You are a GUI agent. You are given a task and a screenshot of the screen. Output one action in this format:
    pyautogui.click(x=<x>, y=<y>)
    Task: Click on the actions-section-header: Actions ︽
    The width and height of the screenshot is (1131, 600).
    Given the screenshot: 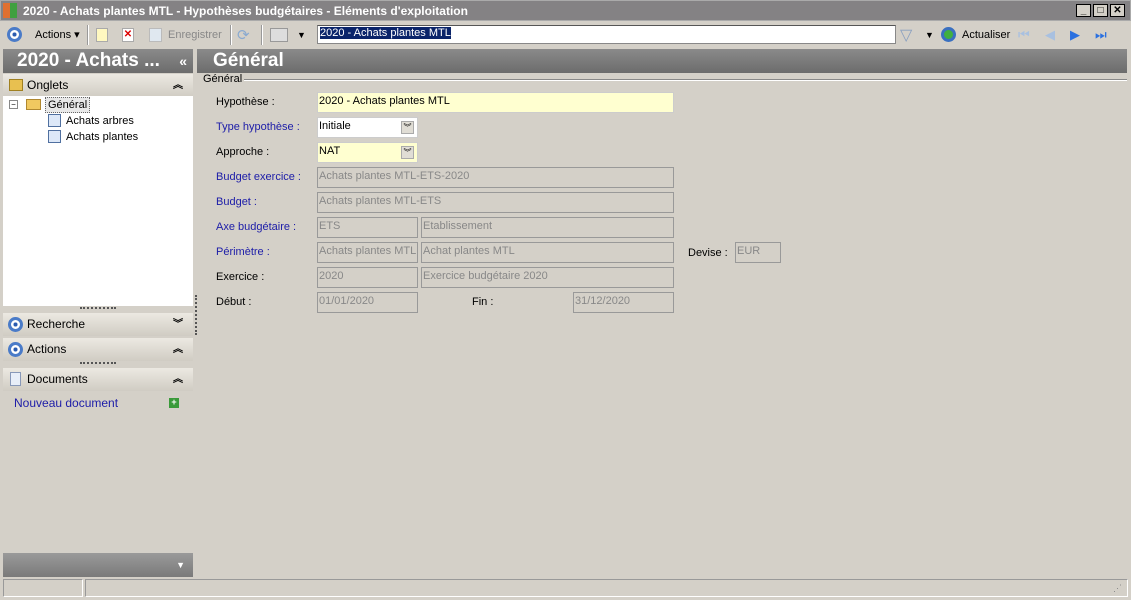 What is the action you would take?
    pyautogui.click(x=98, y=349)
    